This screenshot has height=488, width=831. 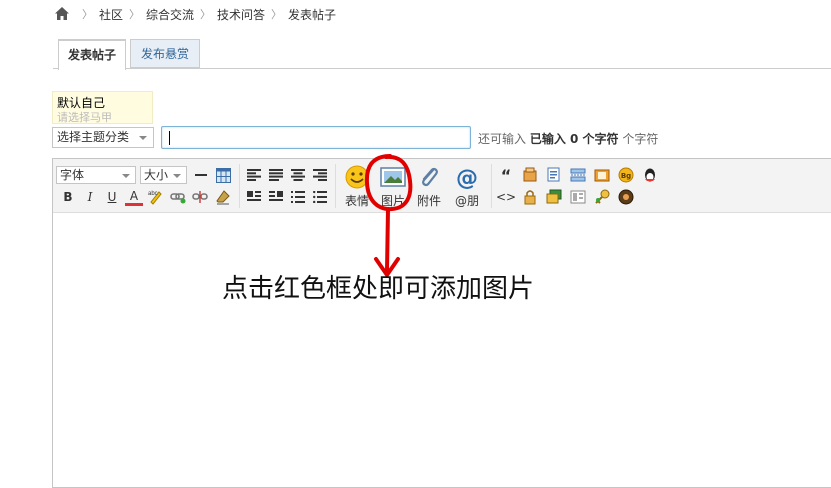 I want to click on alias-hint: 请选择马甲, so click(x=84, y=117).